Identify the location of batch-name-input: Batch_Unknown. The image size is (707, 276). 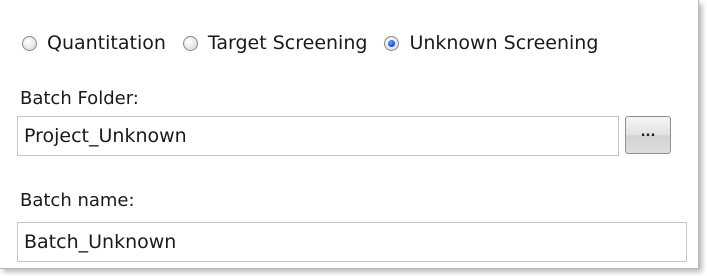
(352, 242).